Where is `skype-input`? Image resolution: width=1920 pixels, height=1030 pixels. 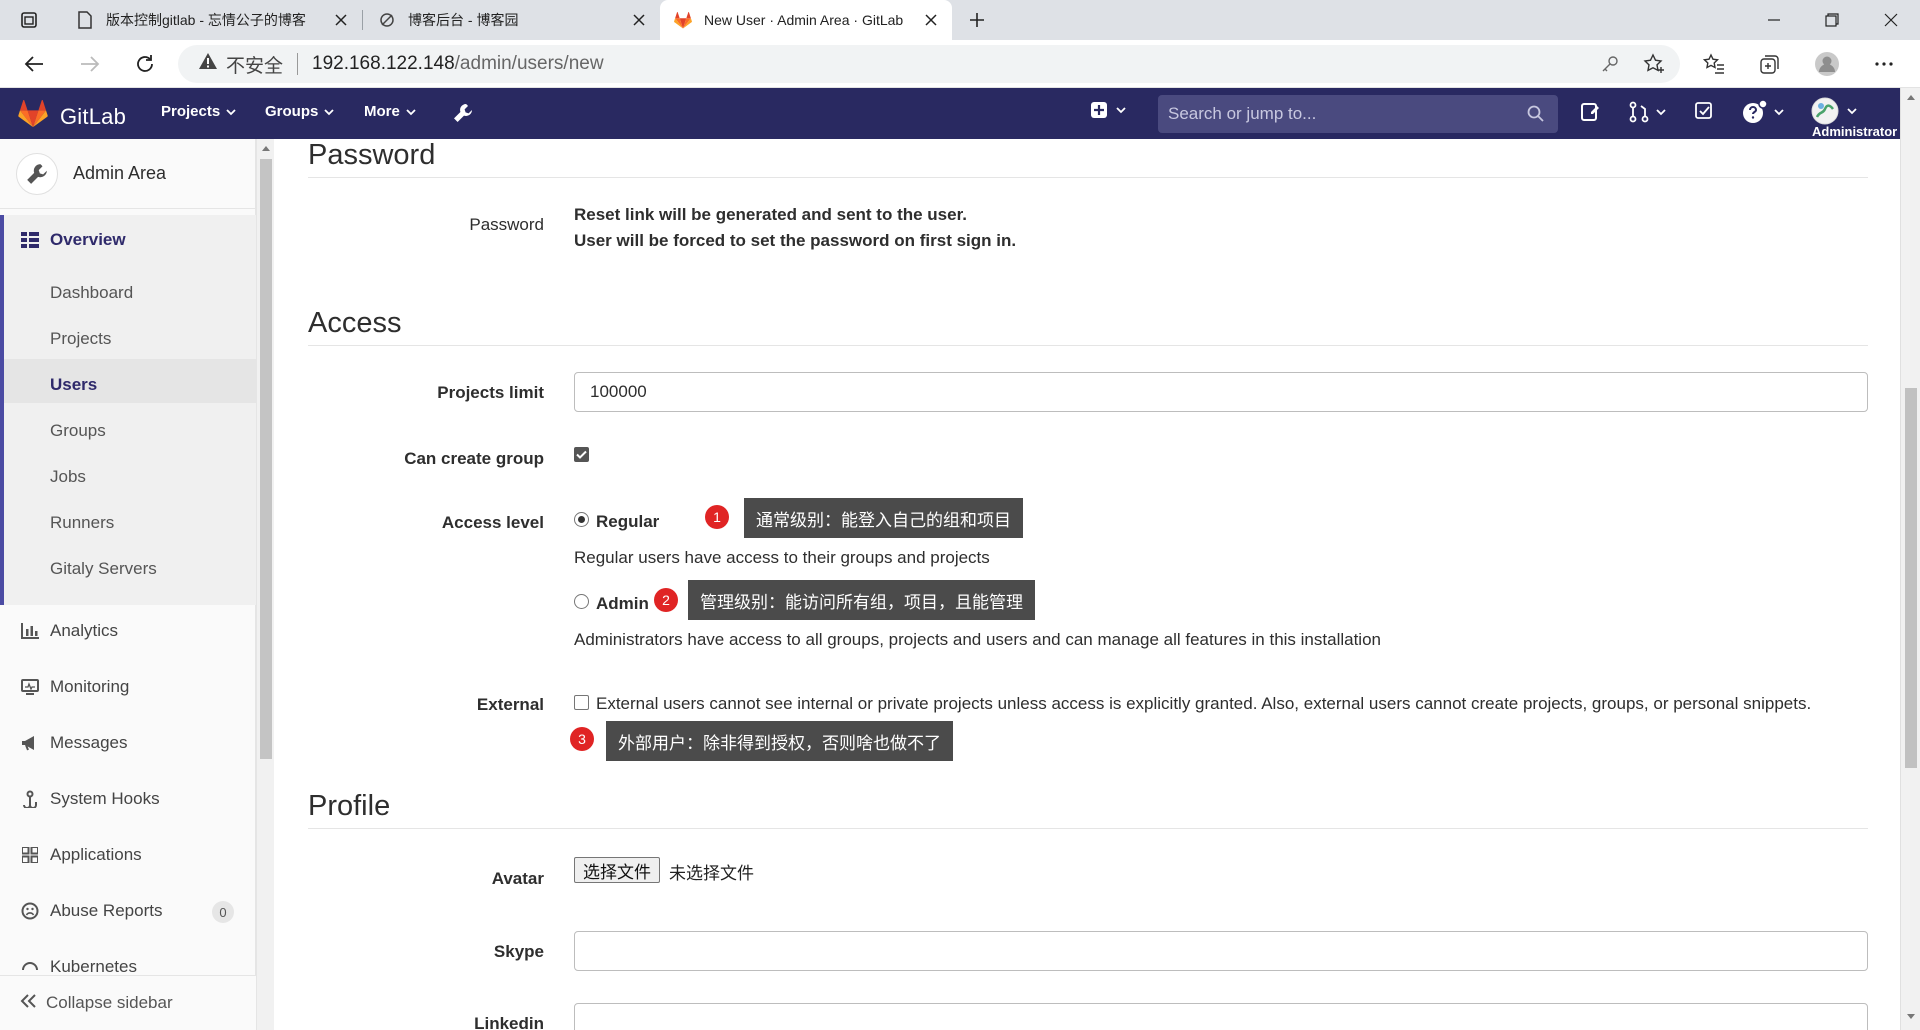
skype-input is located at coordinates (1221, 951).